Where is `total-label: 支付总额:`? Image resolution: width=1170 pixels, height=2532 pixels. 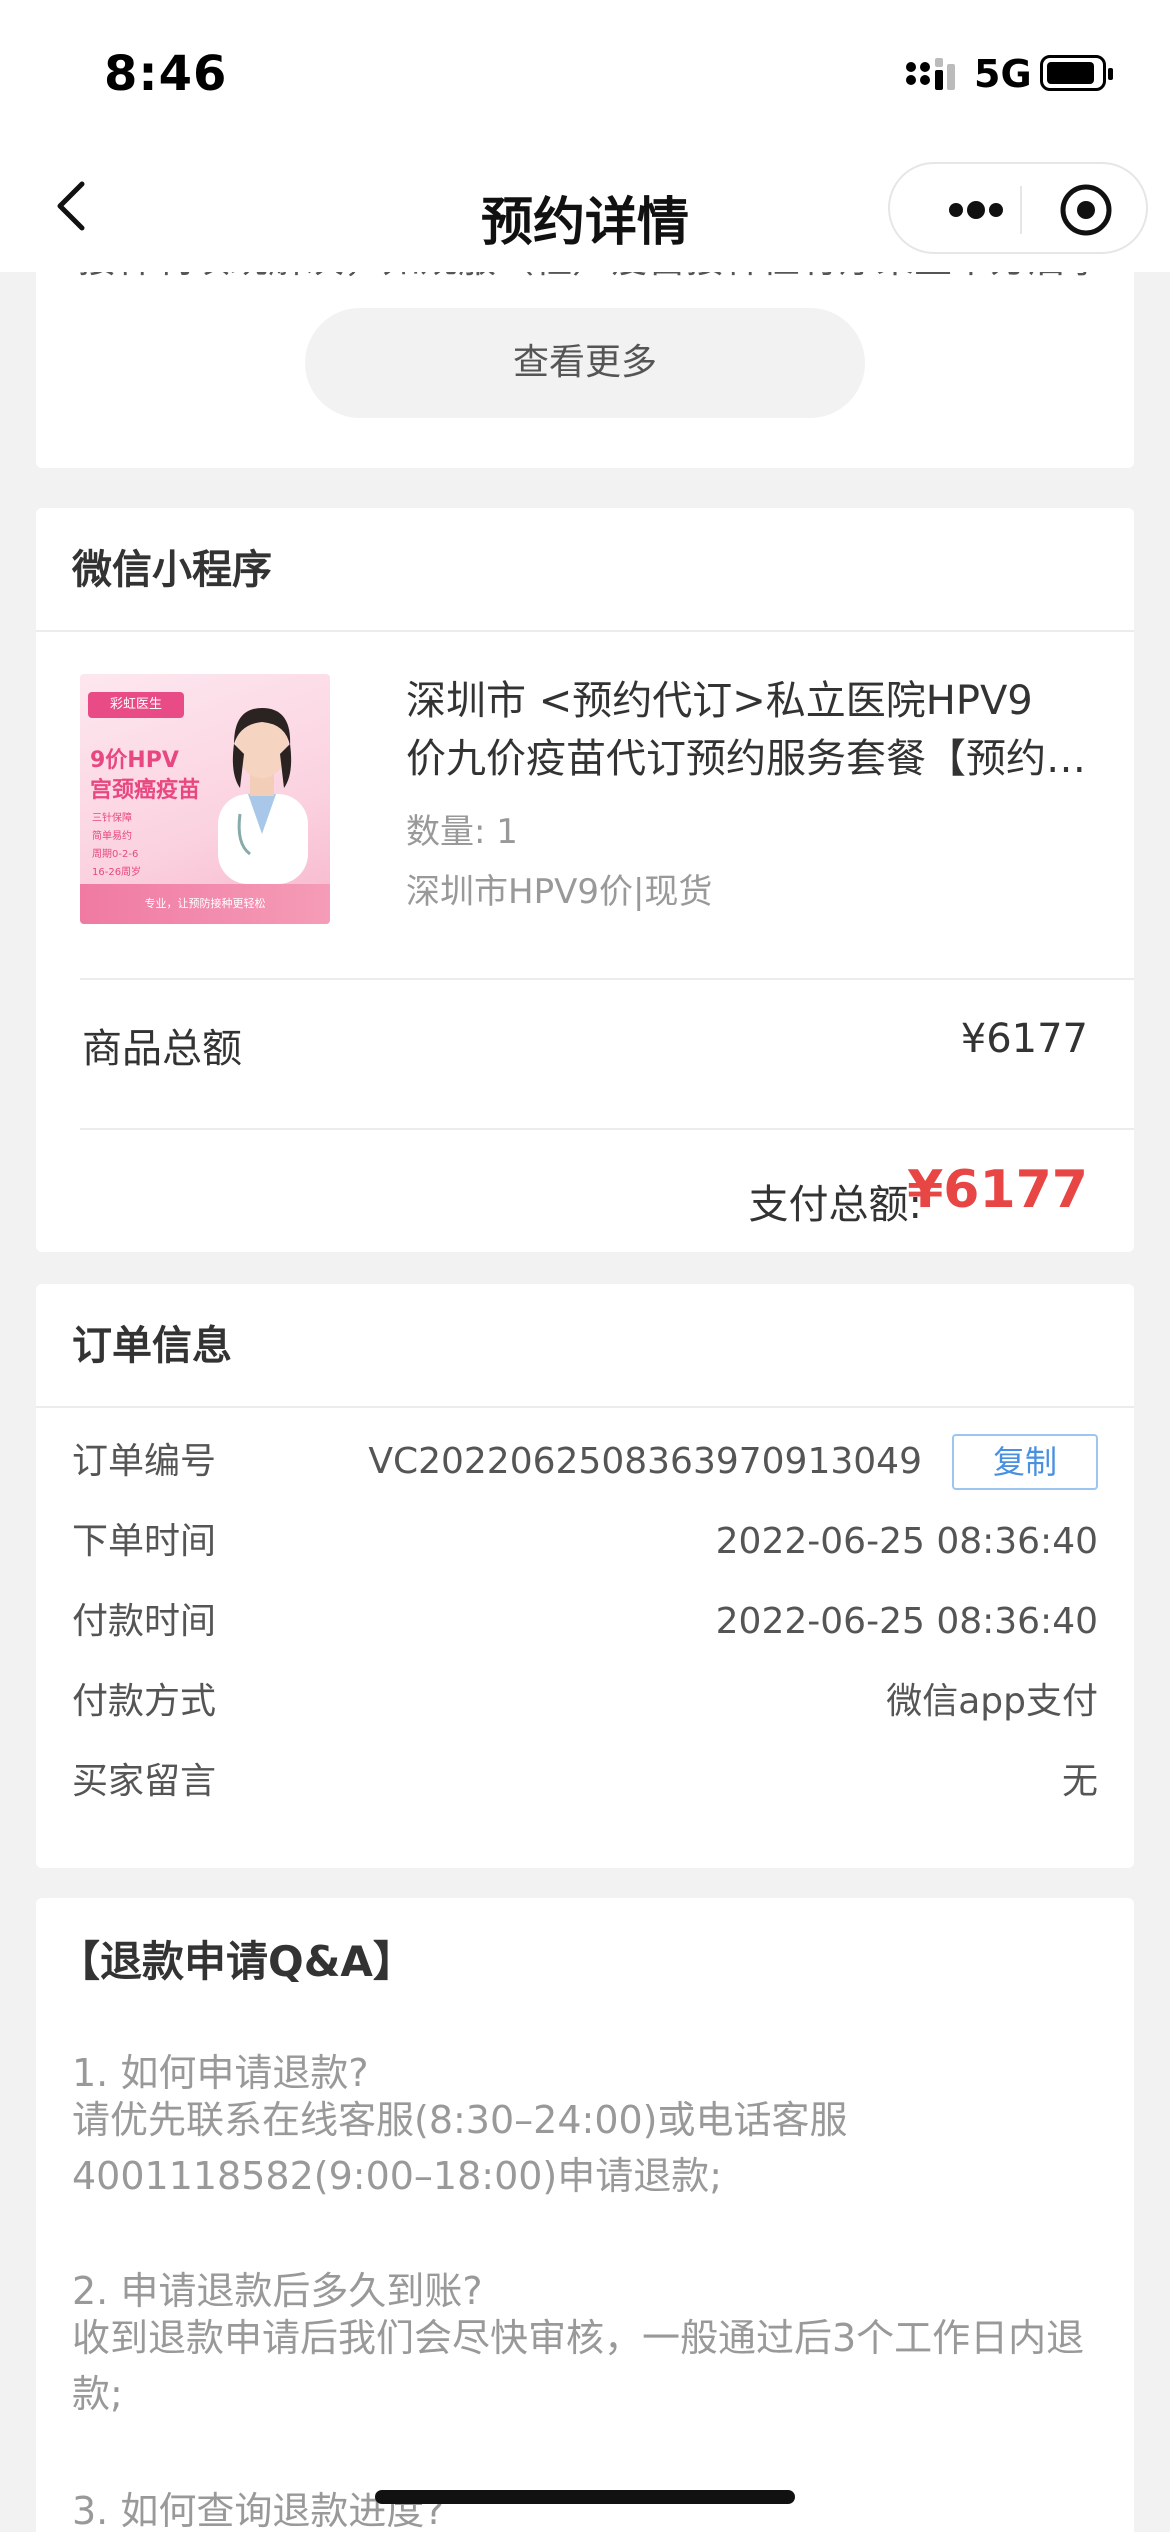 total-label: 支付总额: is located at coordinates (835, 1205).